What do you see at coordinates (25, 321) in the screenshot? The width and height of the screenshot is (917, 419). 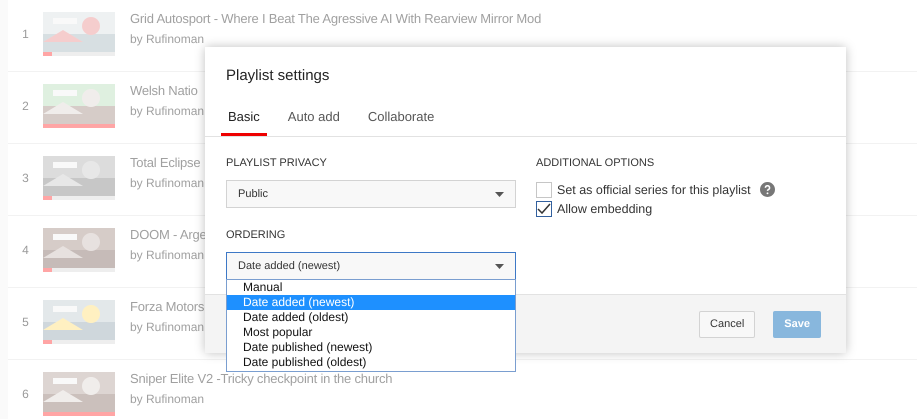 I see `video-index: 5` at bounding box center [25, 321].